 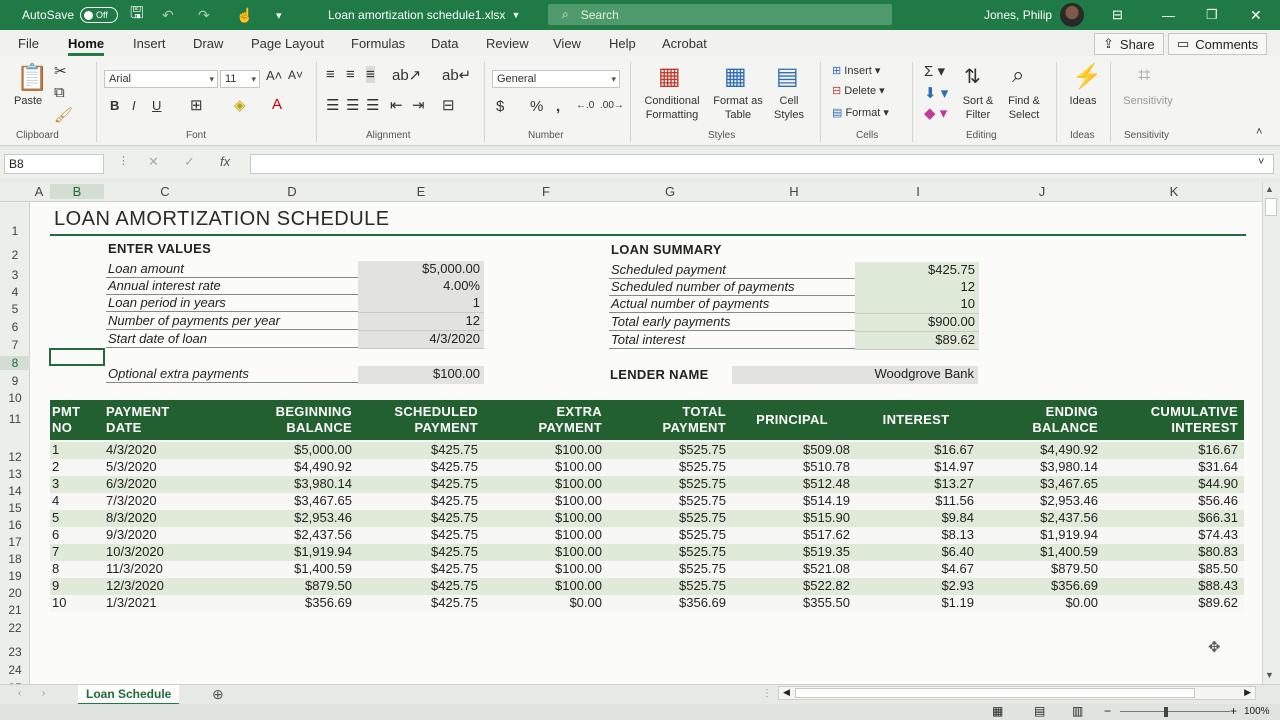 What do you see at coordinates (15, 652) in the screenshot?
I see `row-header-23: 23` at bounding box center [15, 652].